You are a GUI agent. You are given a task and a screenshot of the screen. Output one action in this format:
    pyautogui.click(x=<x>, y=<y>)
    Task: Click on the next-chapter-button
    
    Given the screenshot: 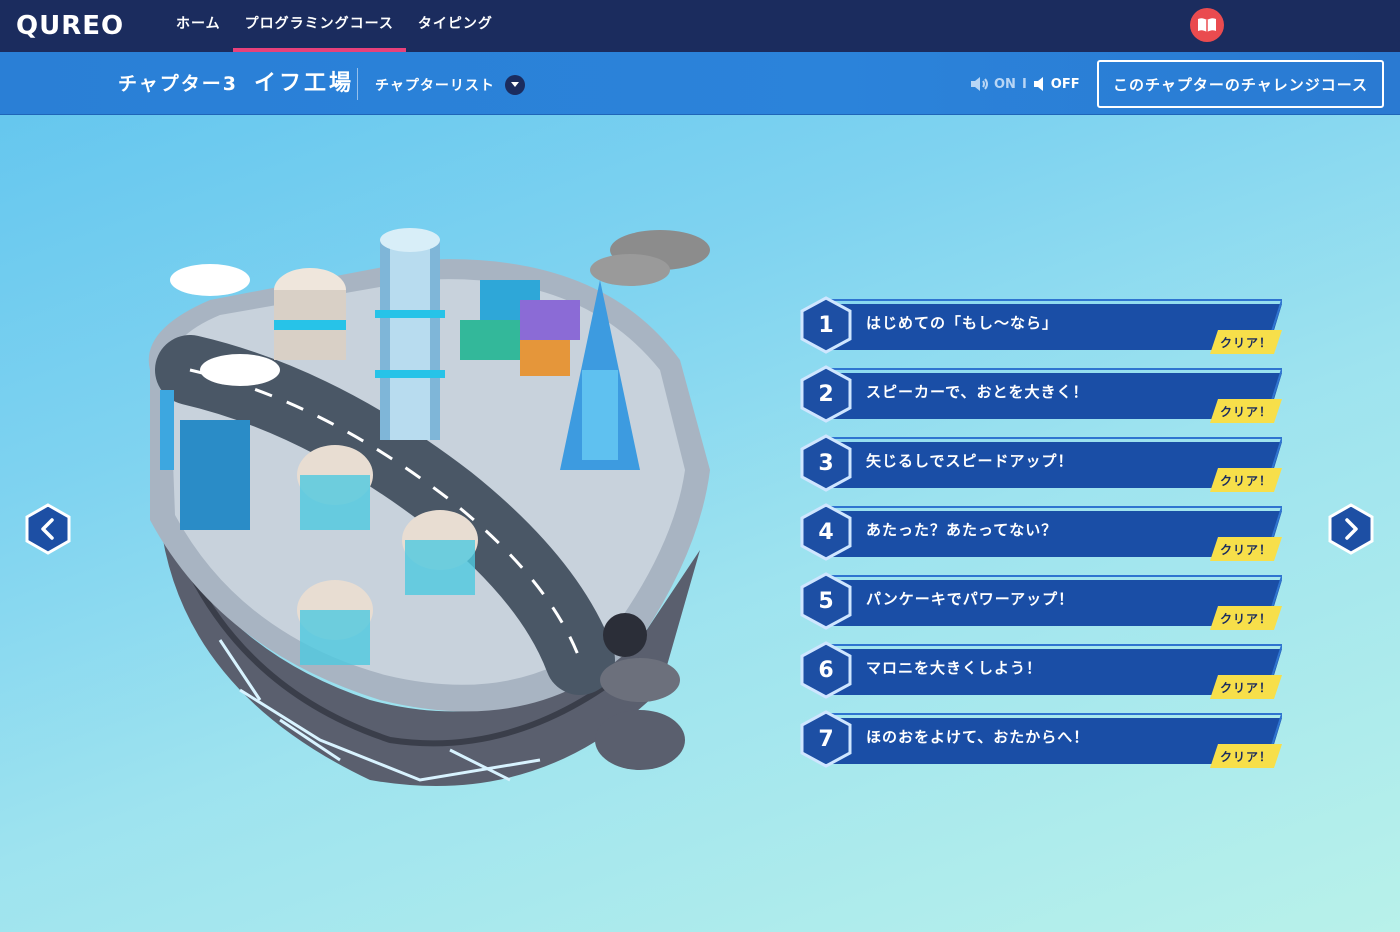 What is the action you would take?
    pyautogui.click(x=1351, y=529)
    